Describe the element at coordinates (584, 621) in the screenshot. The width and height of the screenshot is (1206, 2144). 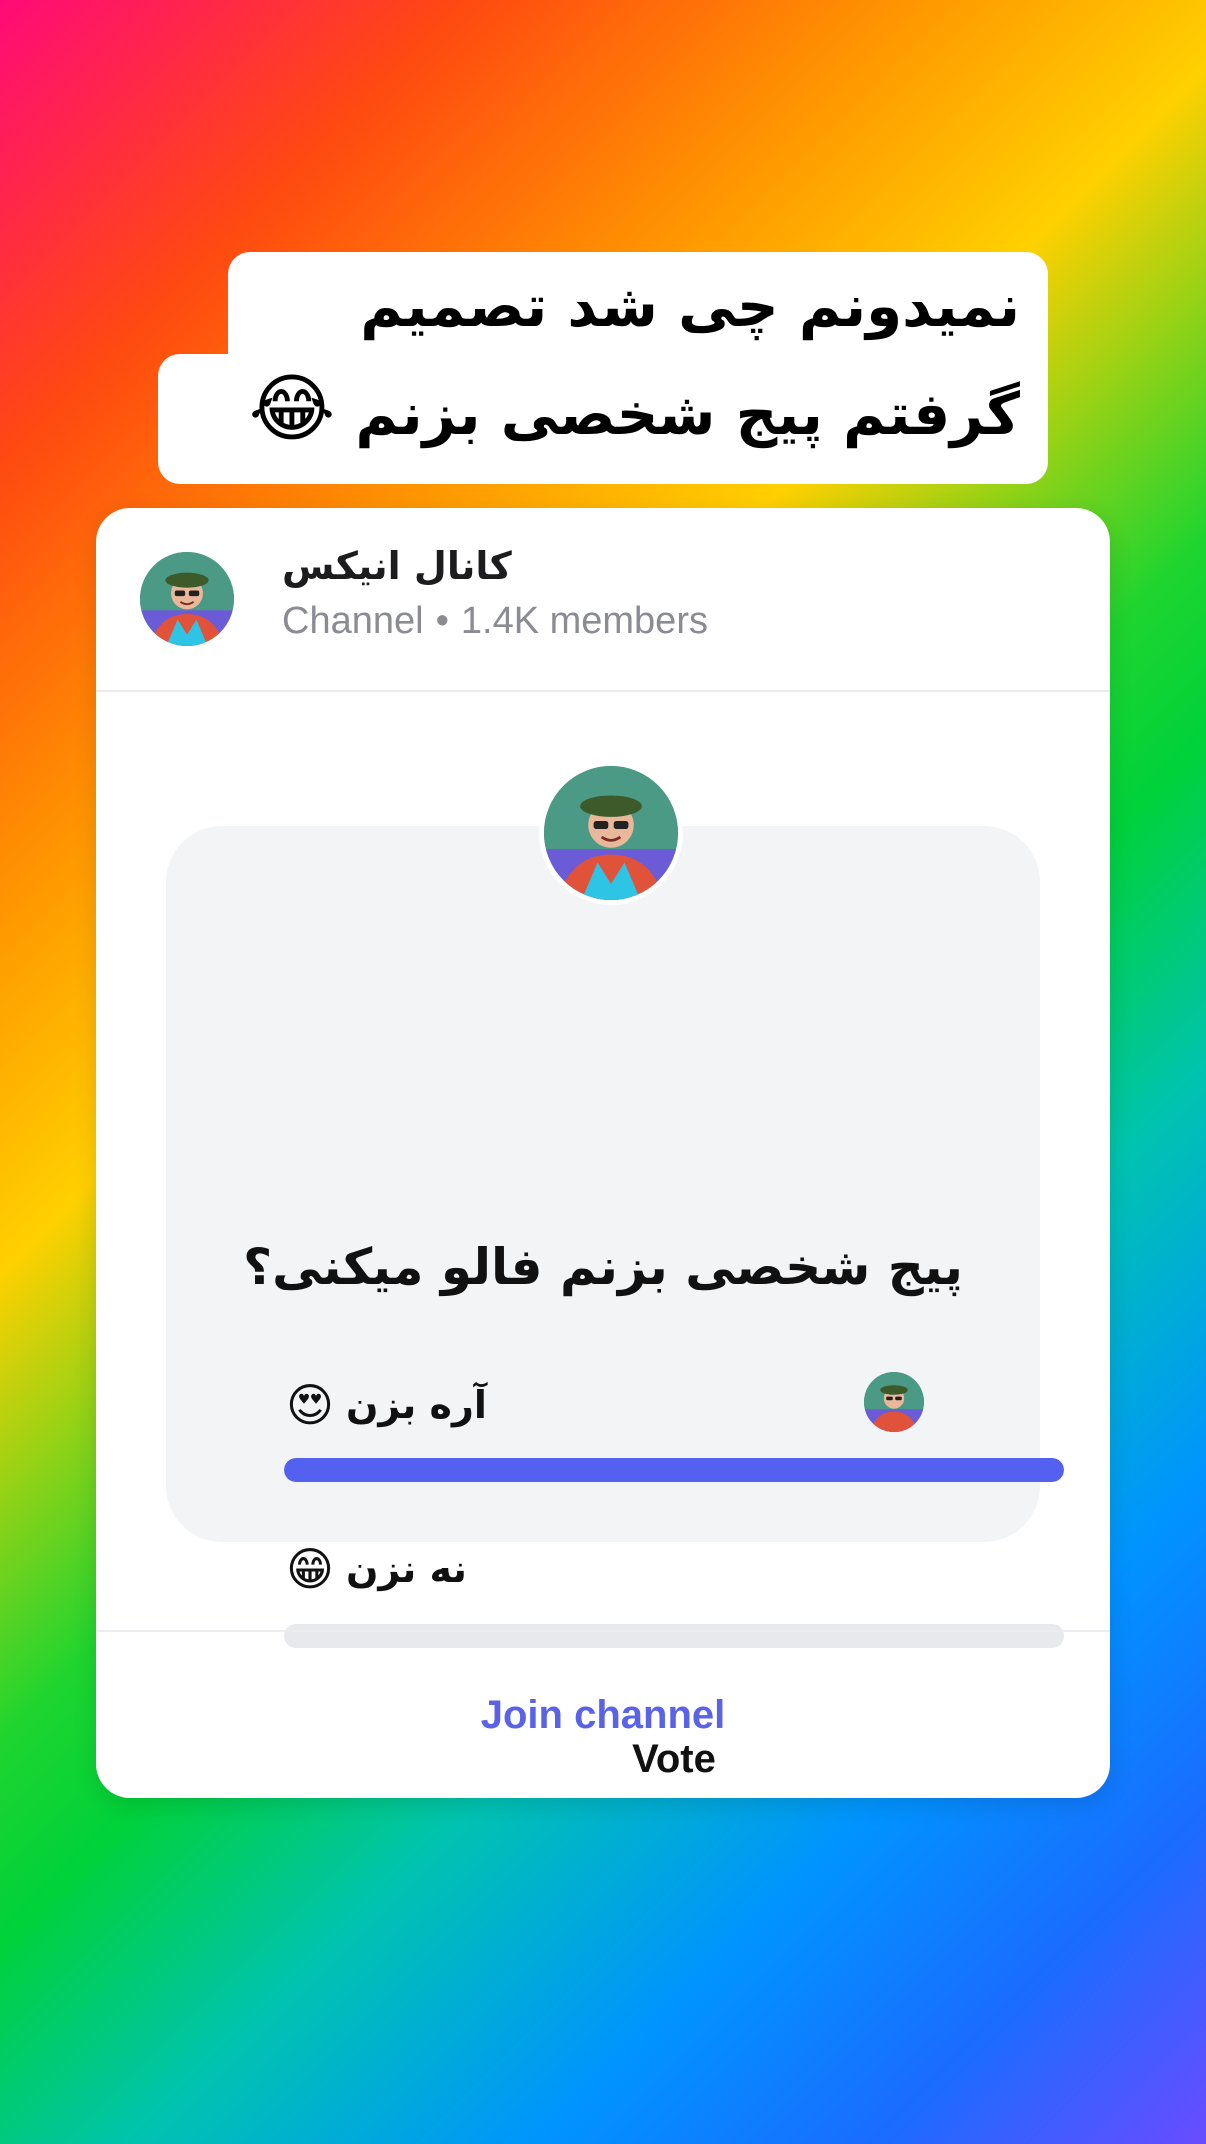
I see `member-count: 1.4K members` at that location.